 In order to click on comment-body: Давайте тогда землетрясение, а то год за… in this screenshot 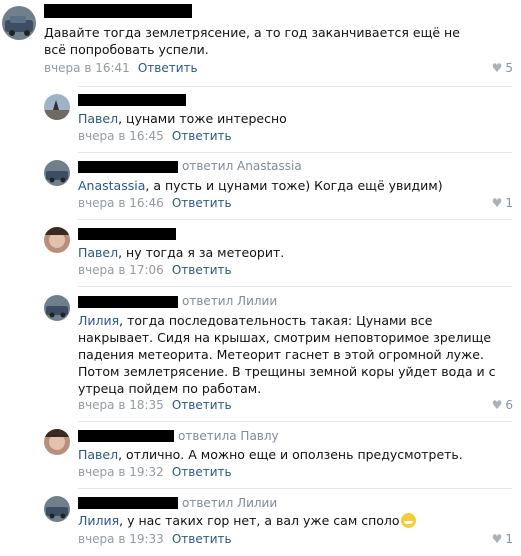, I will do `click(252, 41)`.